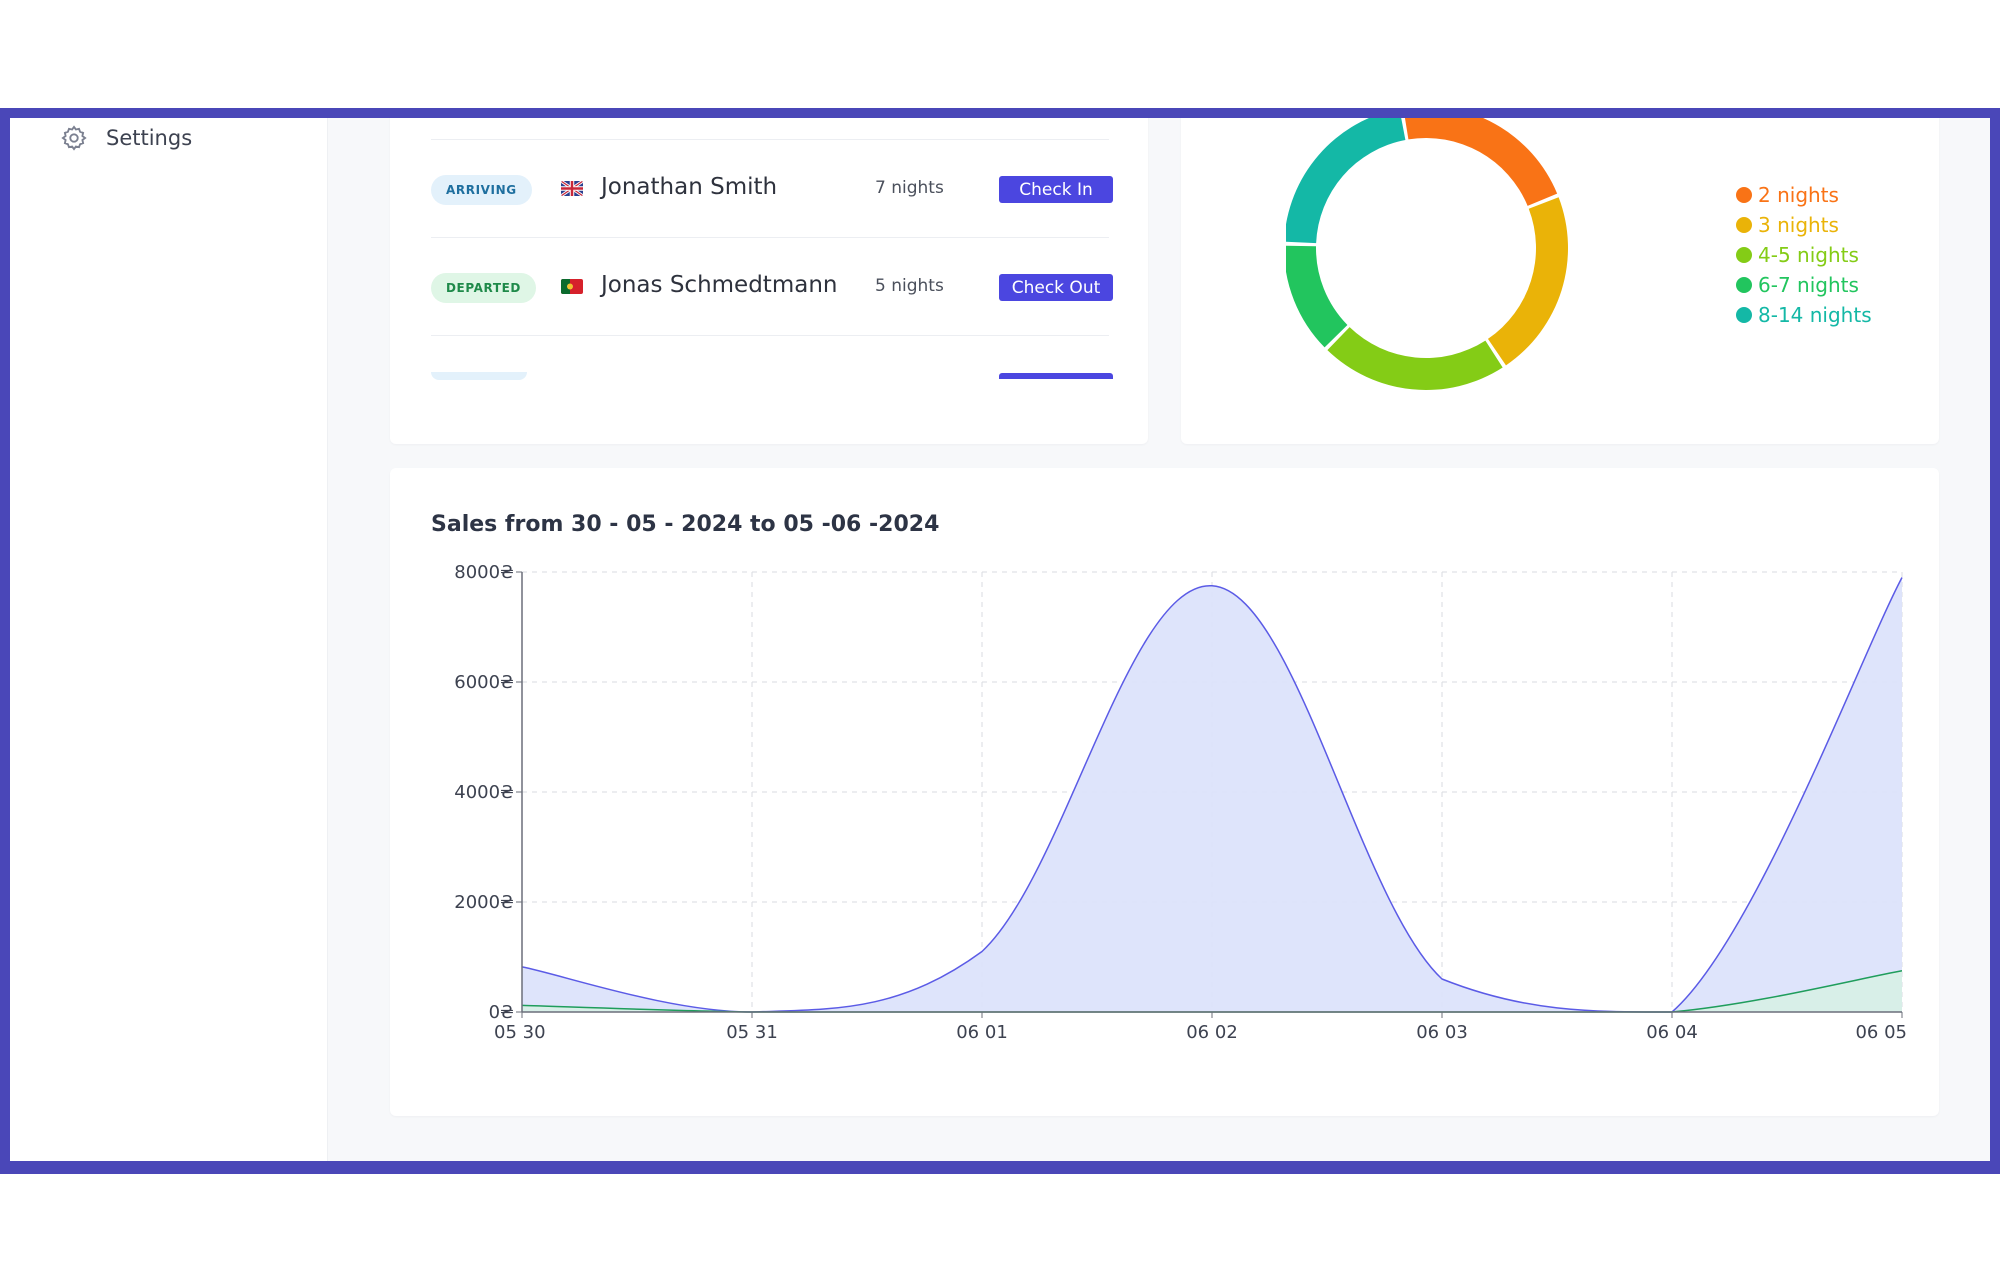  I want to click on x-tick-label: 06 03, so click(1442, 1032).